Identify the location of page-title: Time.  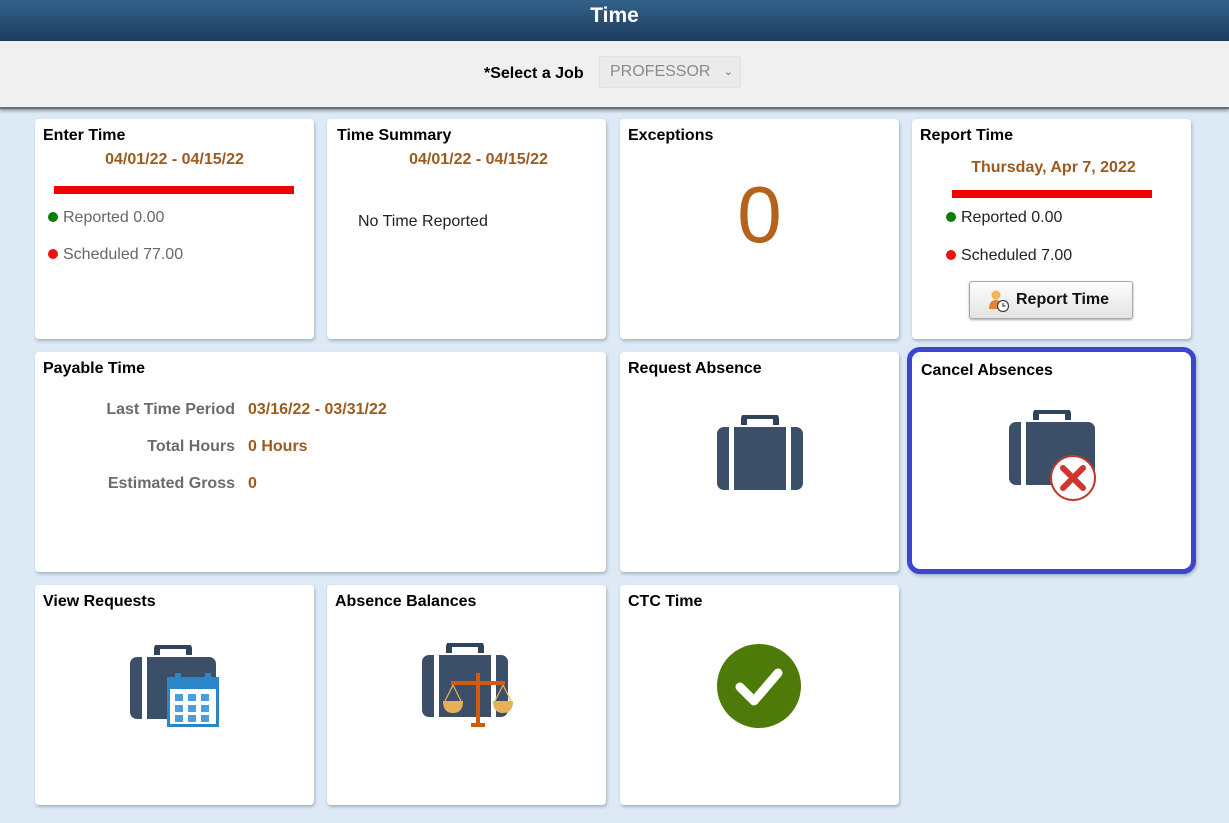
(614, 15).